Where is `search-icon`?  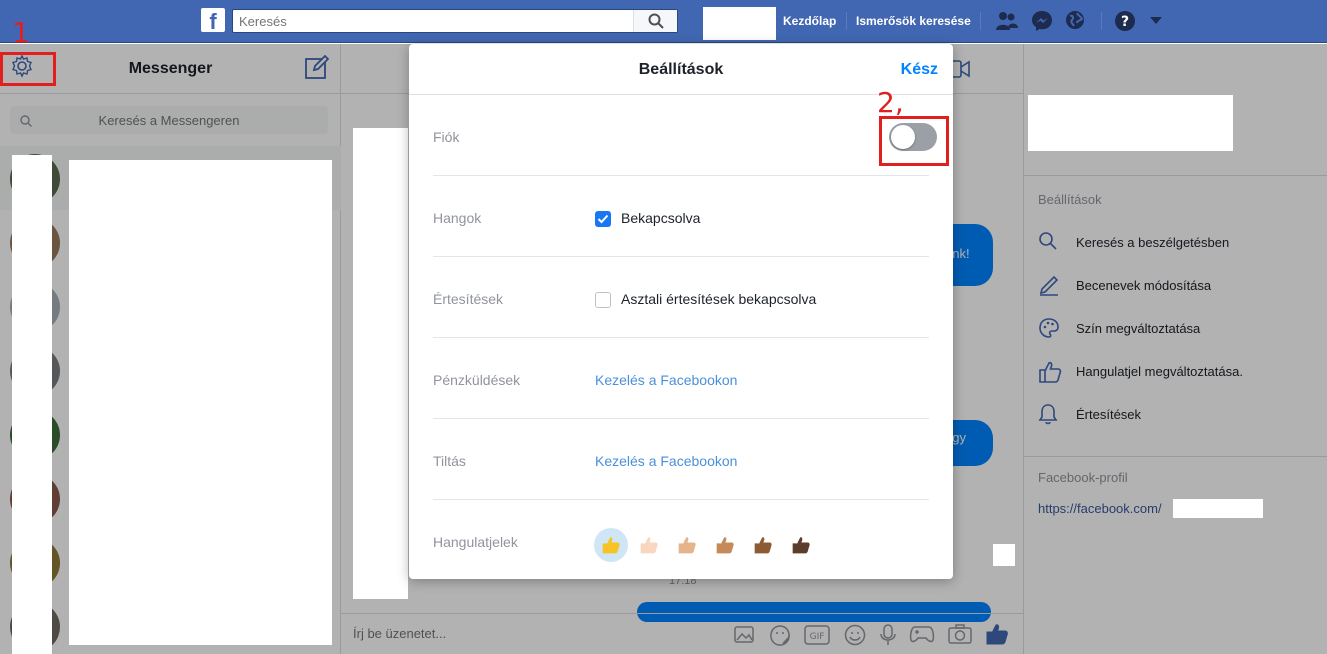
search-icon is located at coordinates (656, 21).